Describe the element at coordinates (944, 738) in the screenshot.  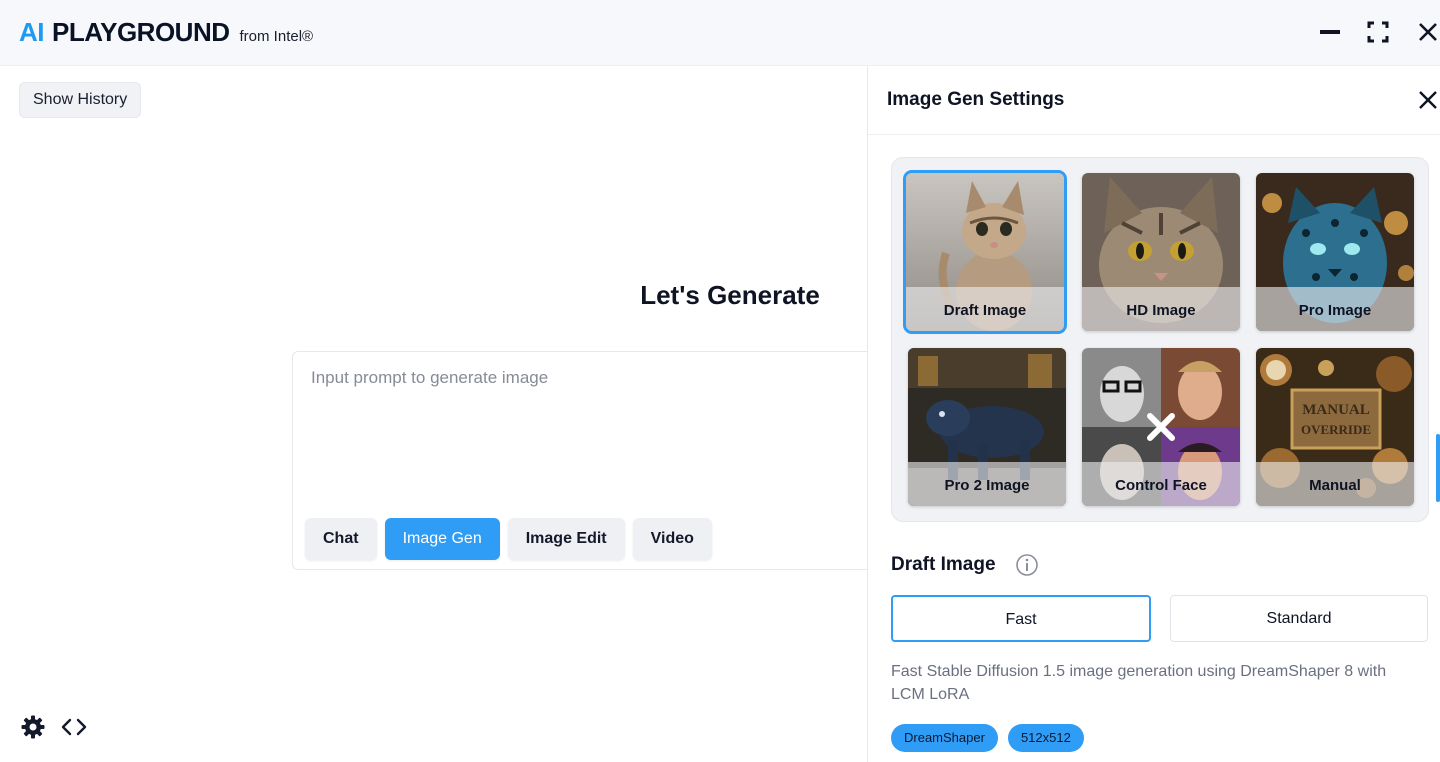
I see `tag-badge: DreamShaper` at that location.